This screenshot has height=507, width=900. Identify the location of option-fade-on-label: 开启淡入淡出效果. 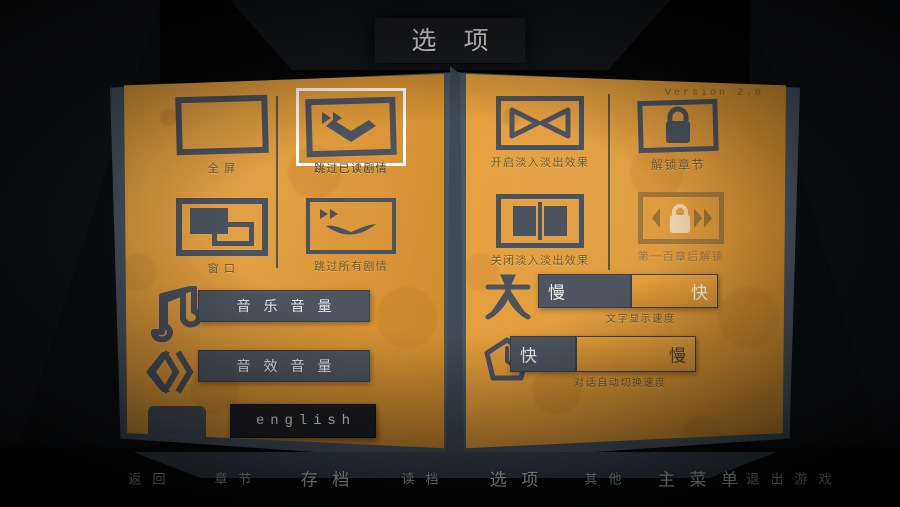
(540, 163).